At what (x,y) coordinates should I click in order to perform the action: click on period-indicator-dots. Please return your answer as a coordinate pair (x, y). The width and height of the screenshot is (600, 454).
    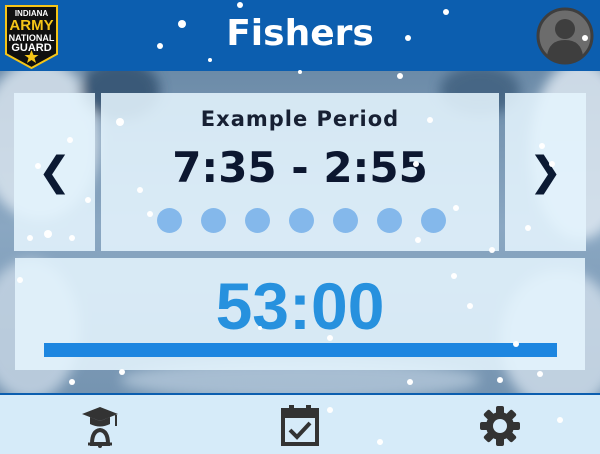
    Looking at the image, I should click on (301, 220).